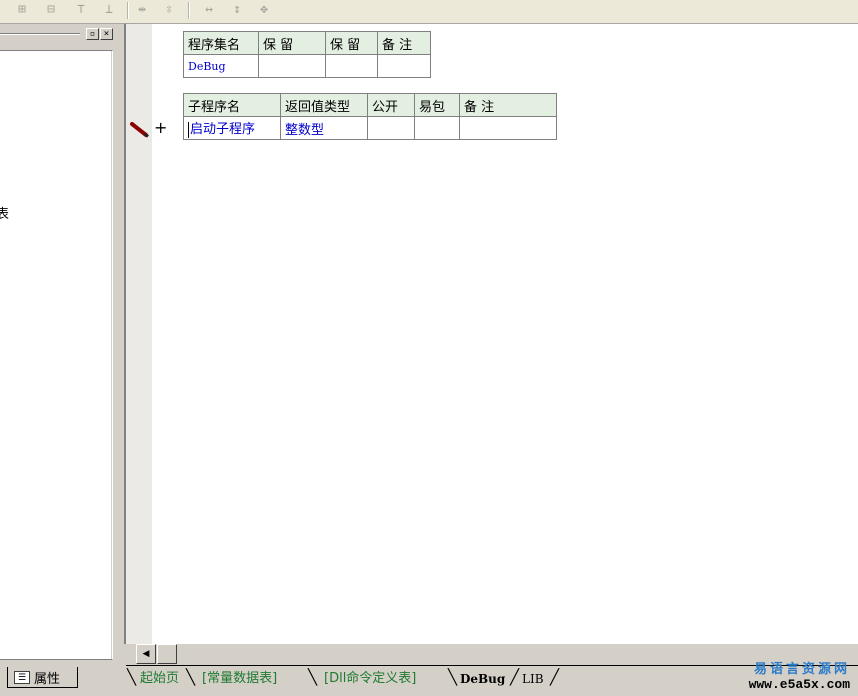 The height and width of the screenshot is (696, 858). What do you see at coordinates (239, 679) in the screenshot?
I see `tab-constants: [常量数据表]` at bounding box center [239, 679].